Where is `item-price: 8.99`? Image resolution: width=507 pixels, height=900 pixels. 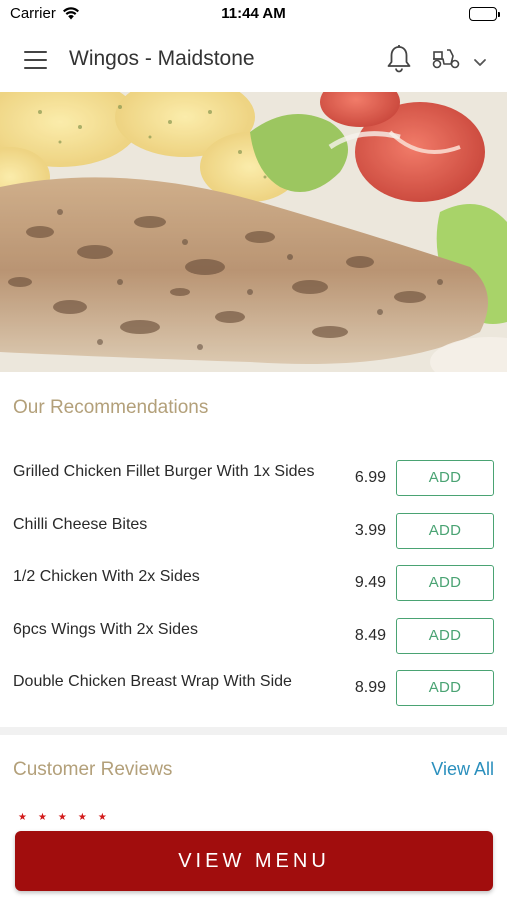 item-price: 8.99 is located at coordinates (370, 687).